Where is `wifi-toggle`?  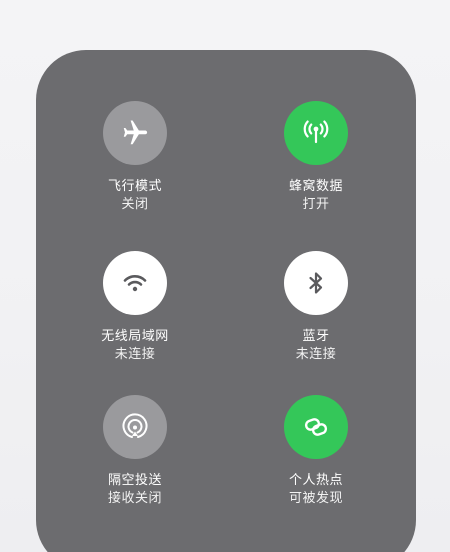
wifi-toggle is located at coordinates (135, 283).